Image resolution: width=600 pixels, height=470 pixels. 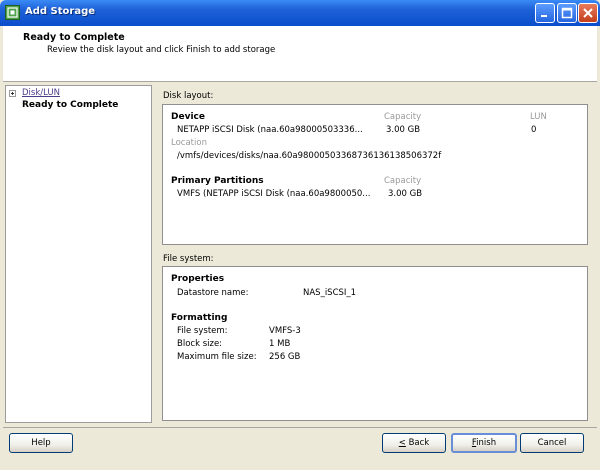 I want to click on cancel-button: Cancel, so click(x=552, y=443).